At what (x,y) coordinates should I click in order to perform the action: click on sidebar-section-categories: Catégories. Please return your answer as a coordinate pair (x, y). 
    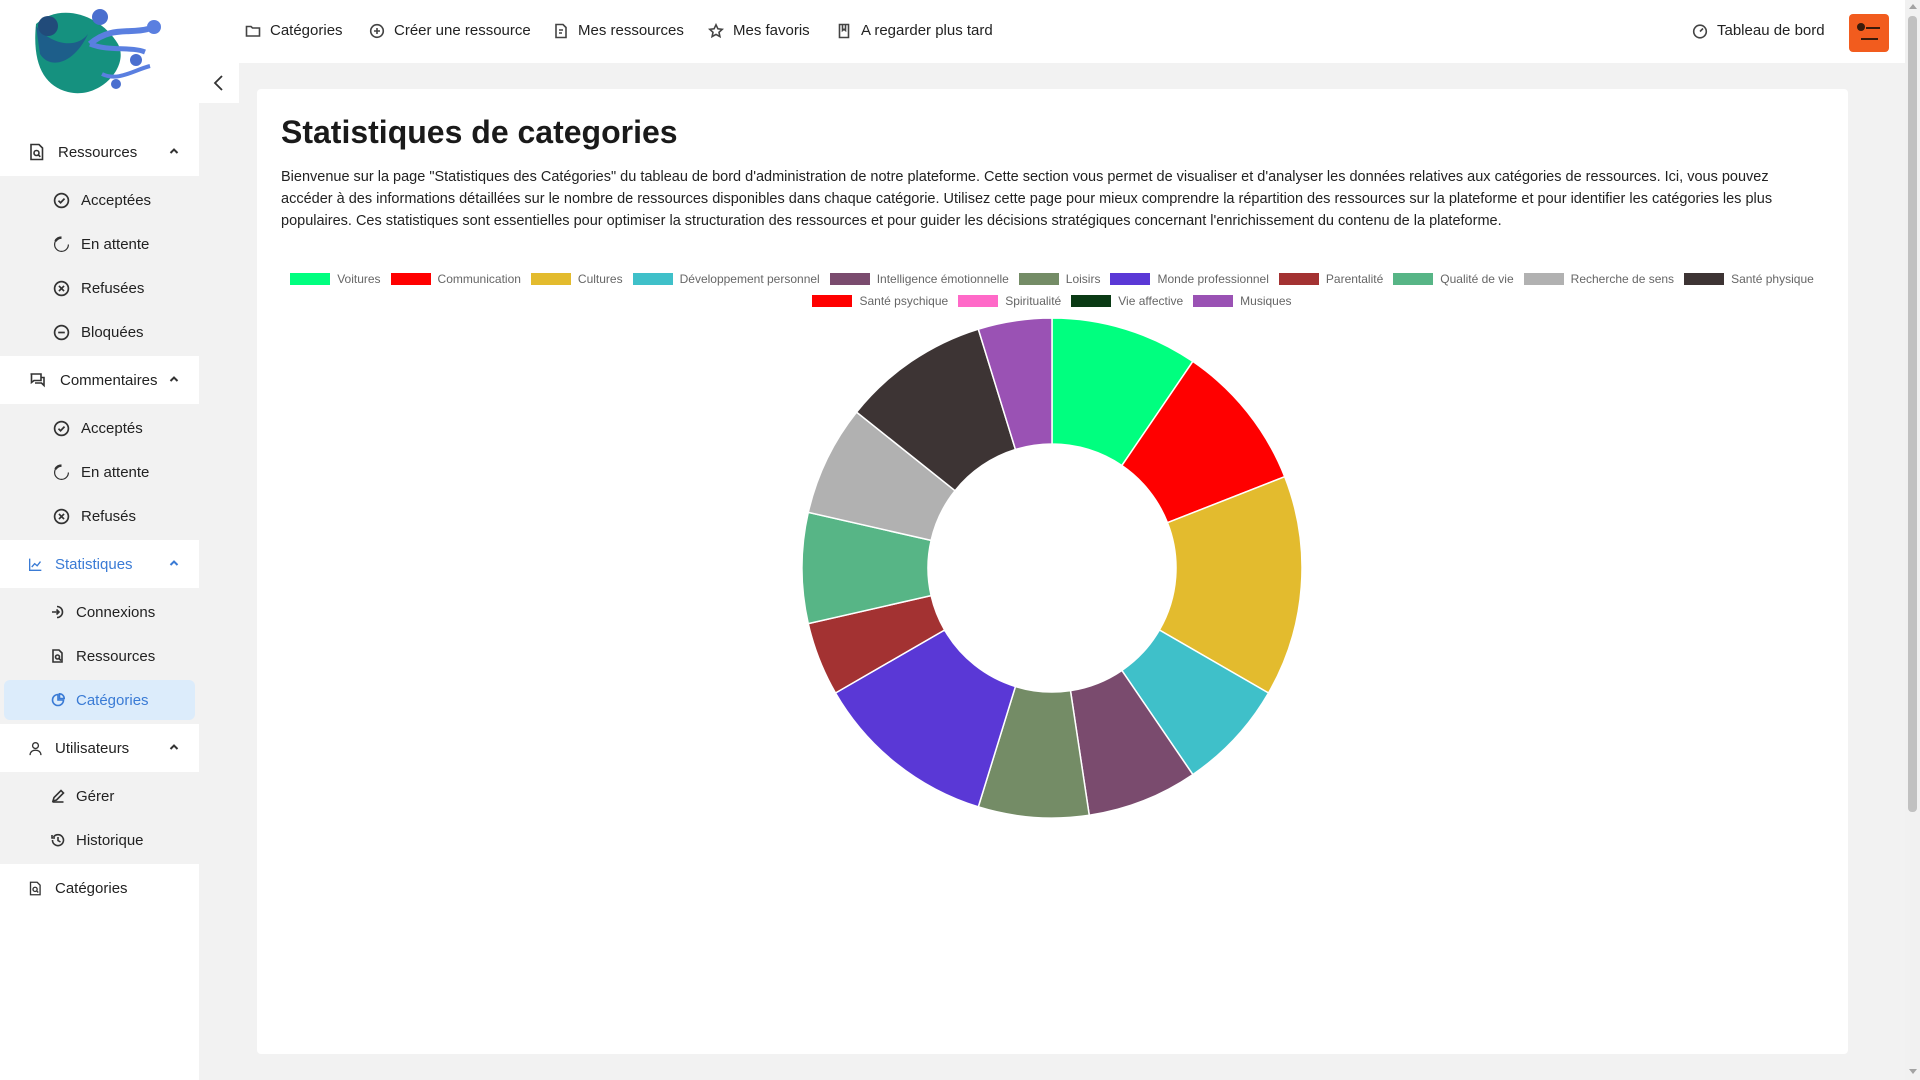
    Looking at the image, I should click on (99, 888).